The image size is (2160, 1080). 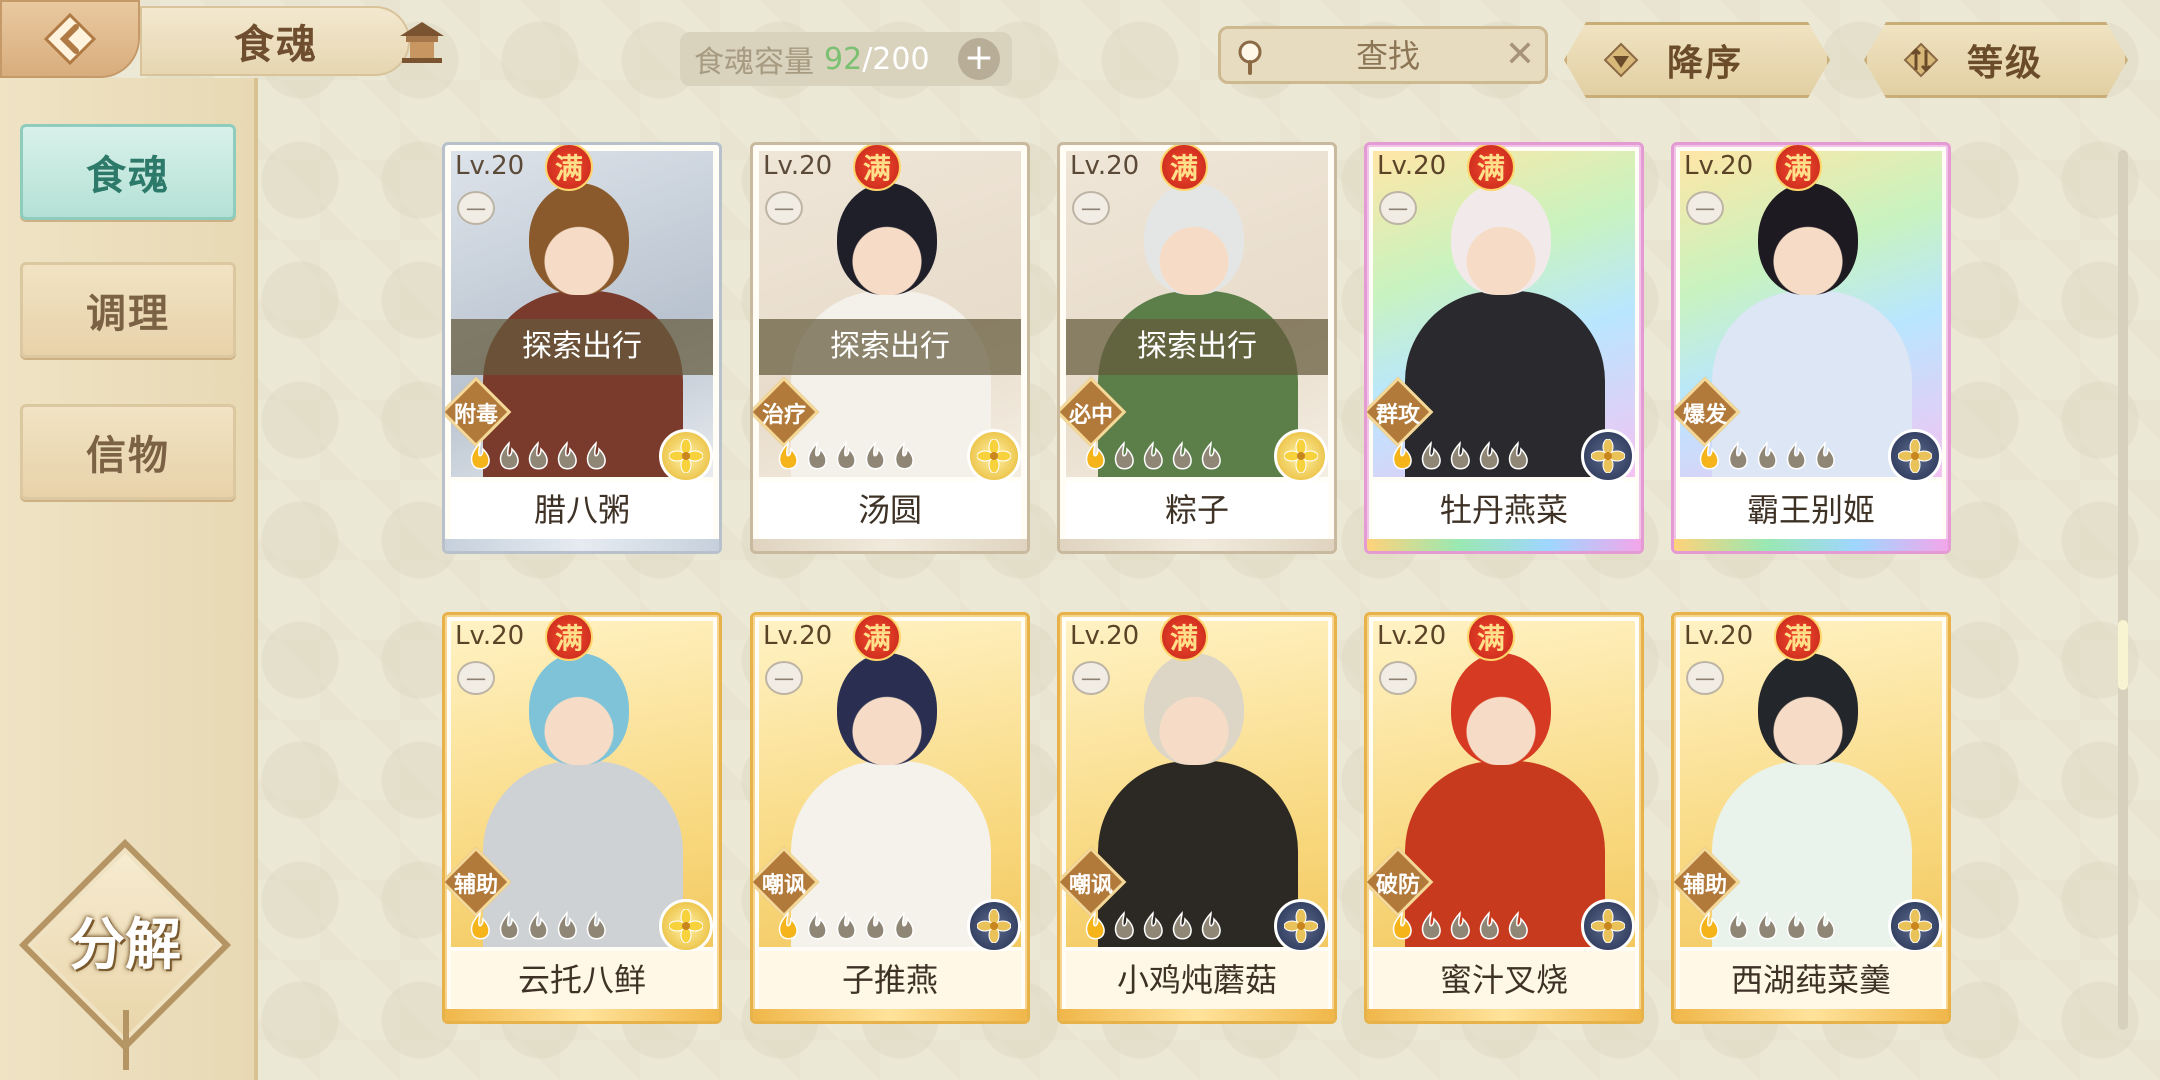 I want to click on sidebar-item-label: 食魂, so click(x=128, y=176).